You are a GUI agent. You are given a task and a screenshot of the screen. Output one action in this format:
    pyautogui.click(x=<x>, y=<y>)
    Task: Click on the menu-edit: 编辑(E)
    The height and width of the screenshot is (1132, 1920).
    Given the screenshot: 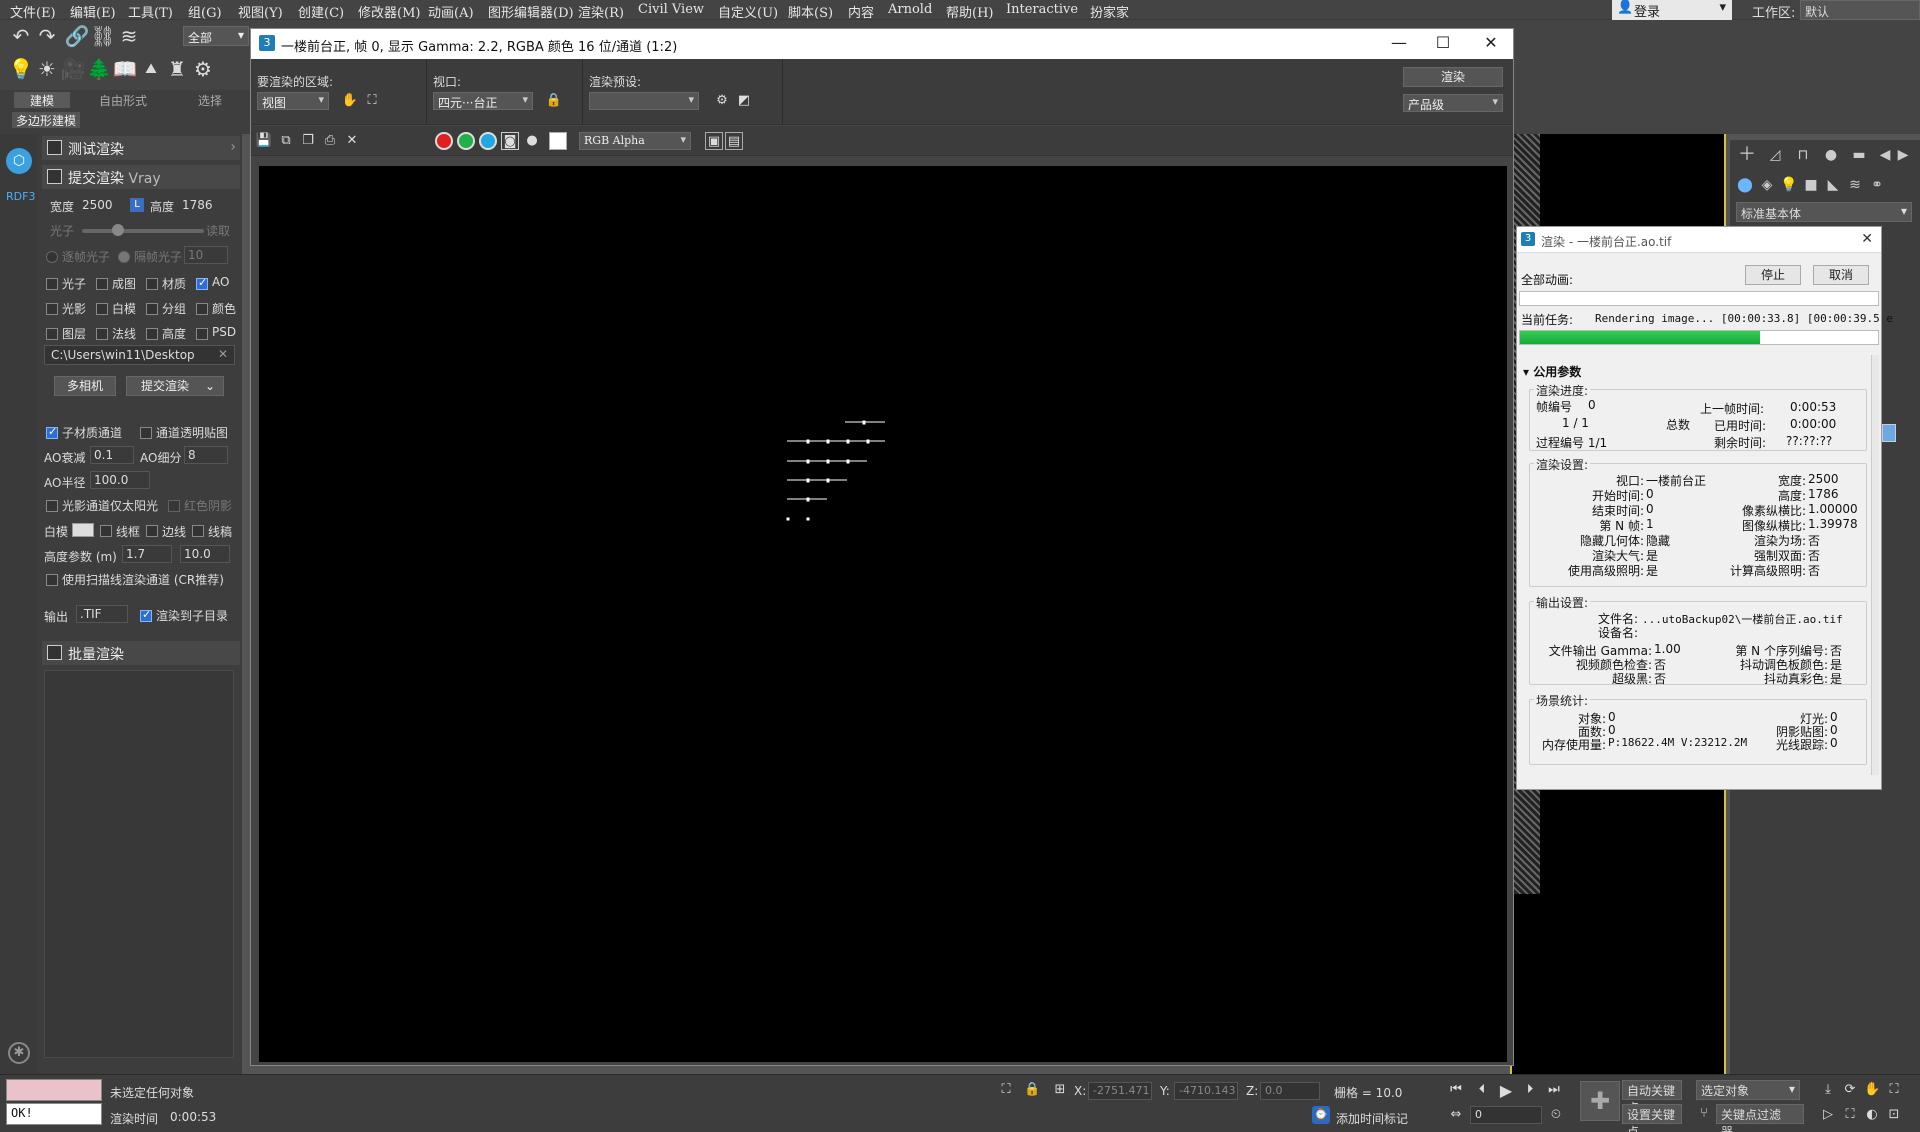 What is the action you would take?
    pyautogui.click(x=93, y=11)
    